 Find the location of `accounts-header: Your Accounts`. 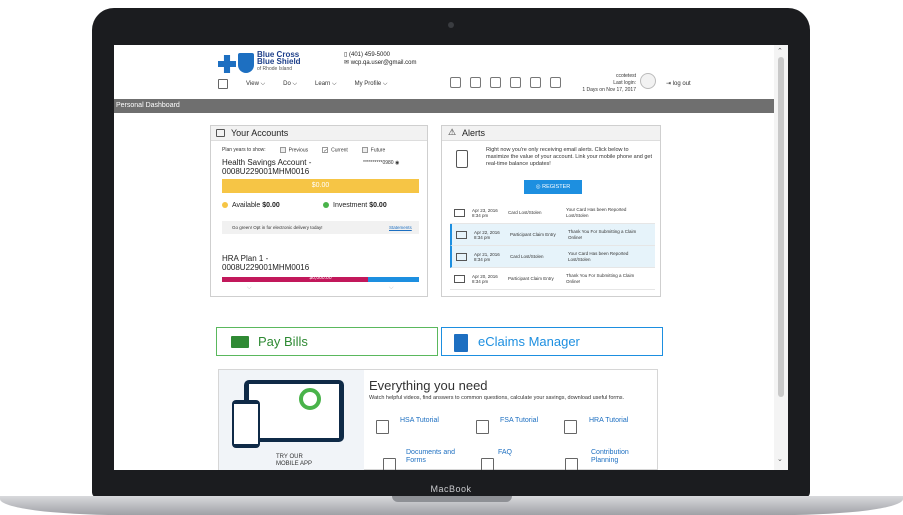

accounts-header: Your Accounts is located at coordinates (319, 133).